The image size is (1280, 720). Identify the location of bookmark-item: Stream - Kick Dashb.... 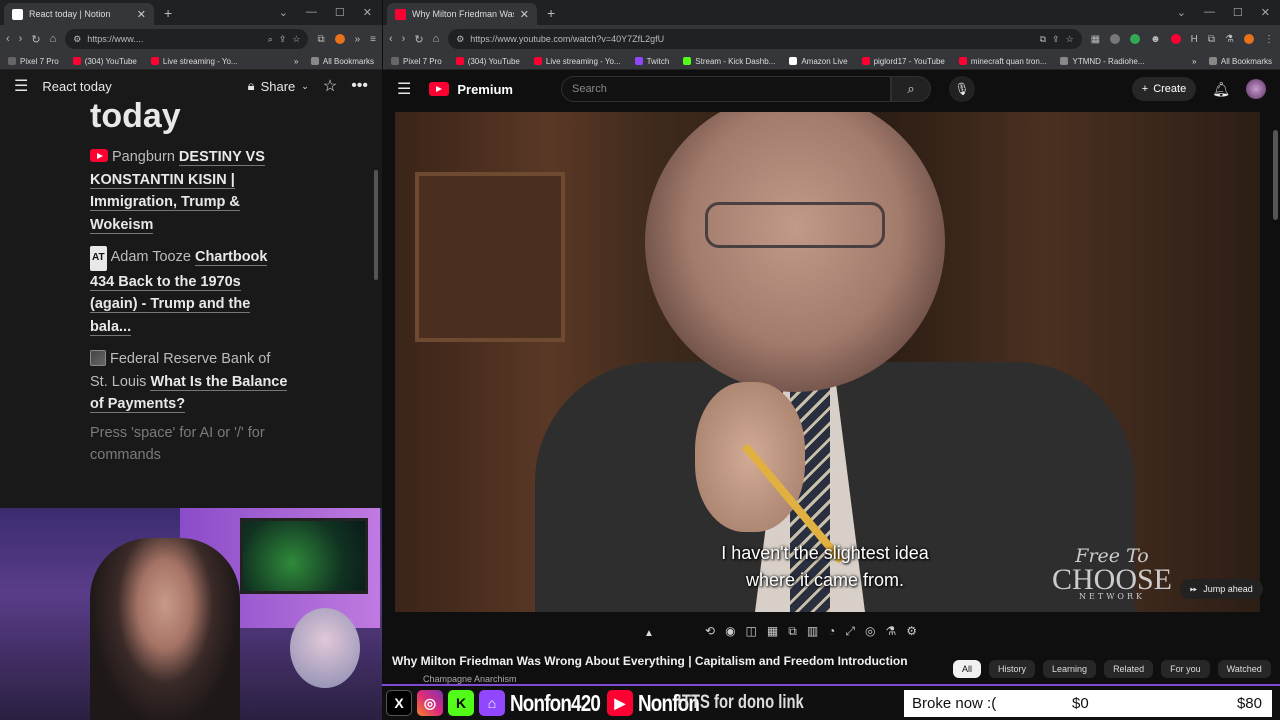
(729, 61).